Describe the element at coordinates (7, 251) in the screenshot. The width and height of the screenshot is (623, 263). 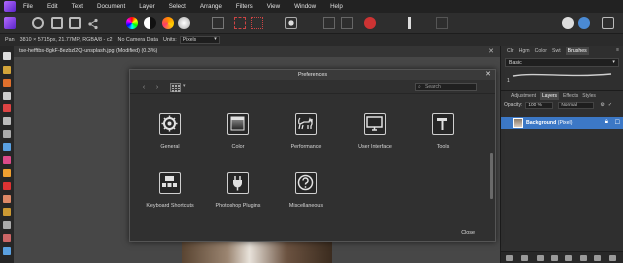
I see `pen-tool-icon` at that location.